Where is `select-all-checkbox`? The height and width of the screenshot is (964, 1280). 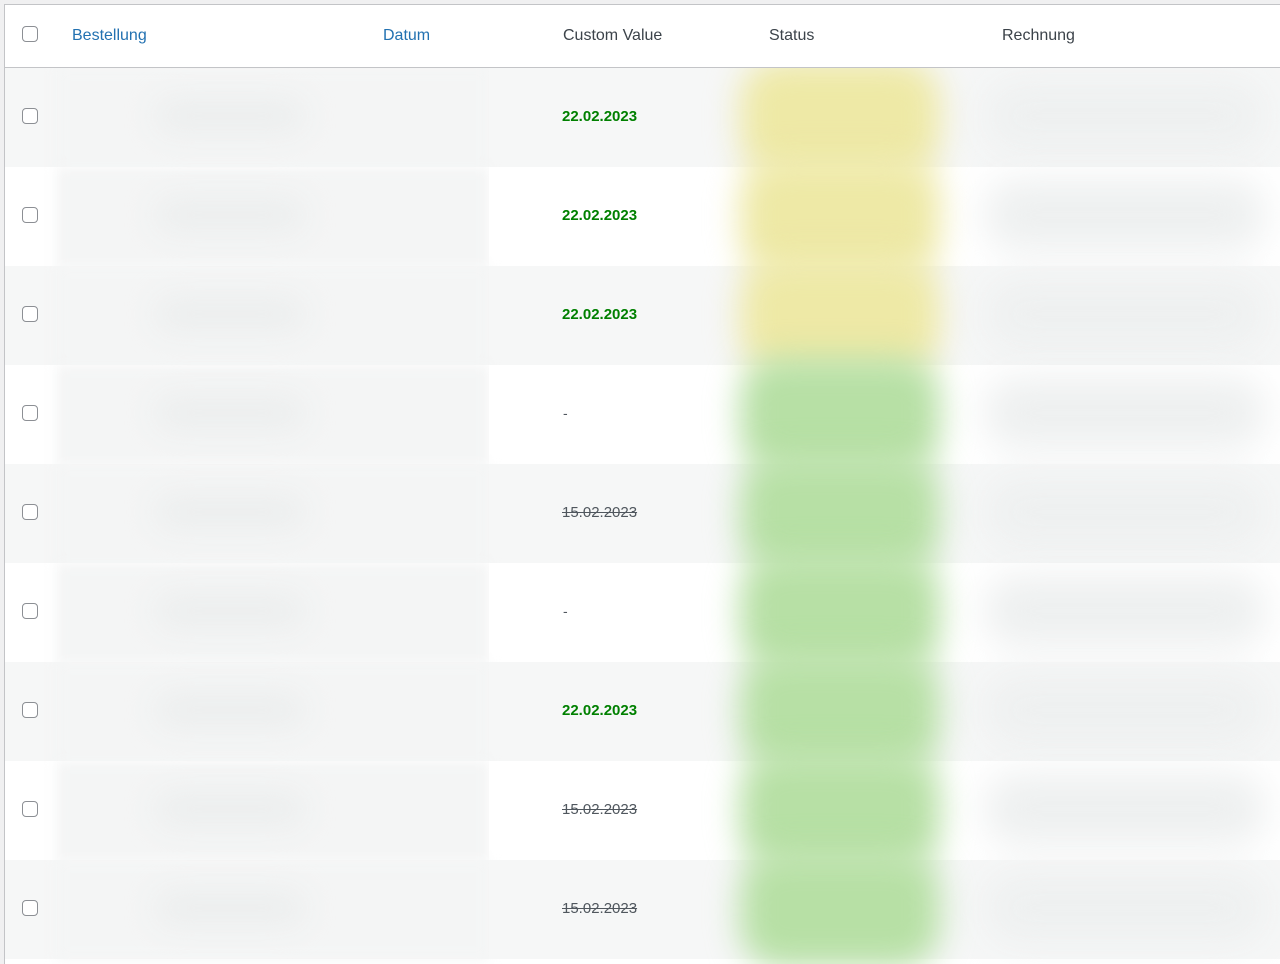
select-all-checkbox is located at coordinates (30, 34).